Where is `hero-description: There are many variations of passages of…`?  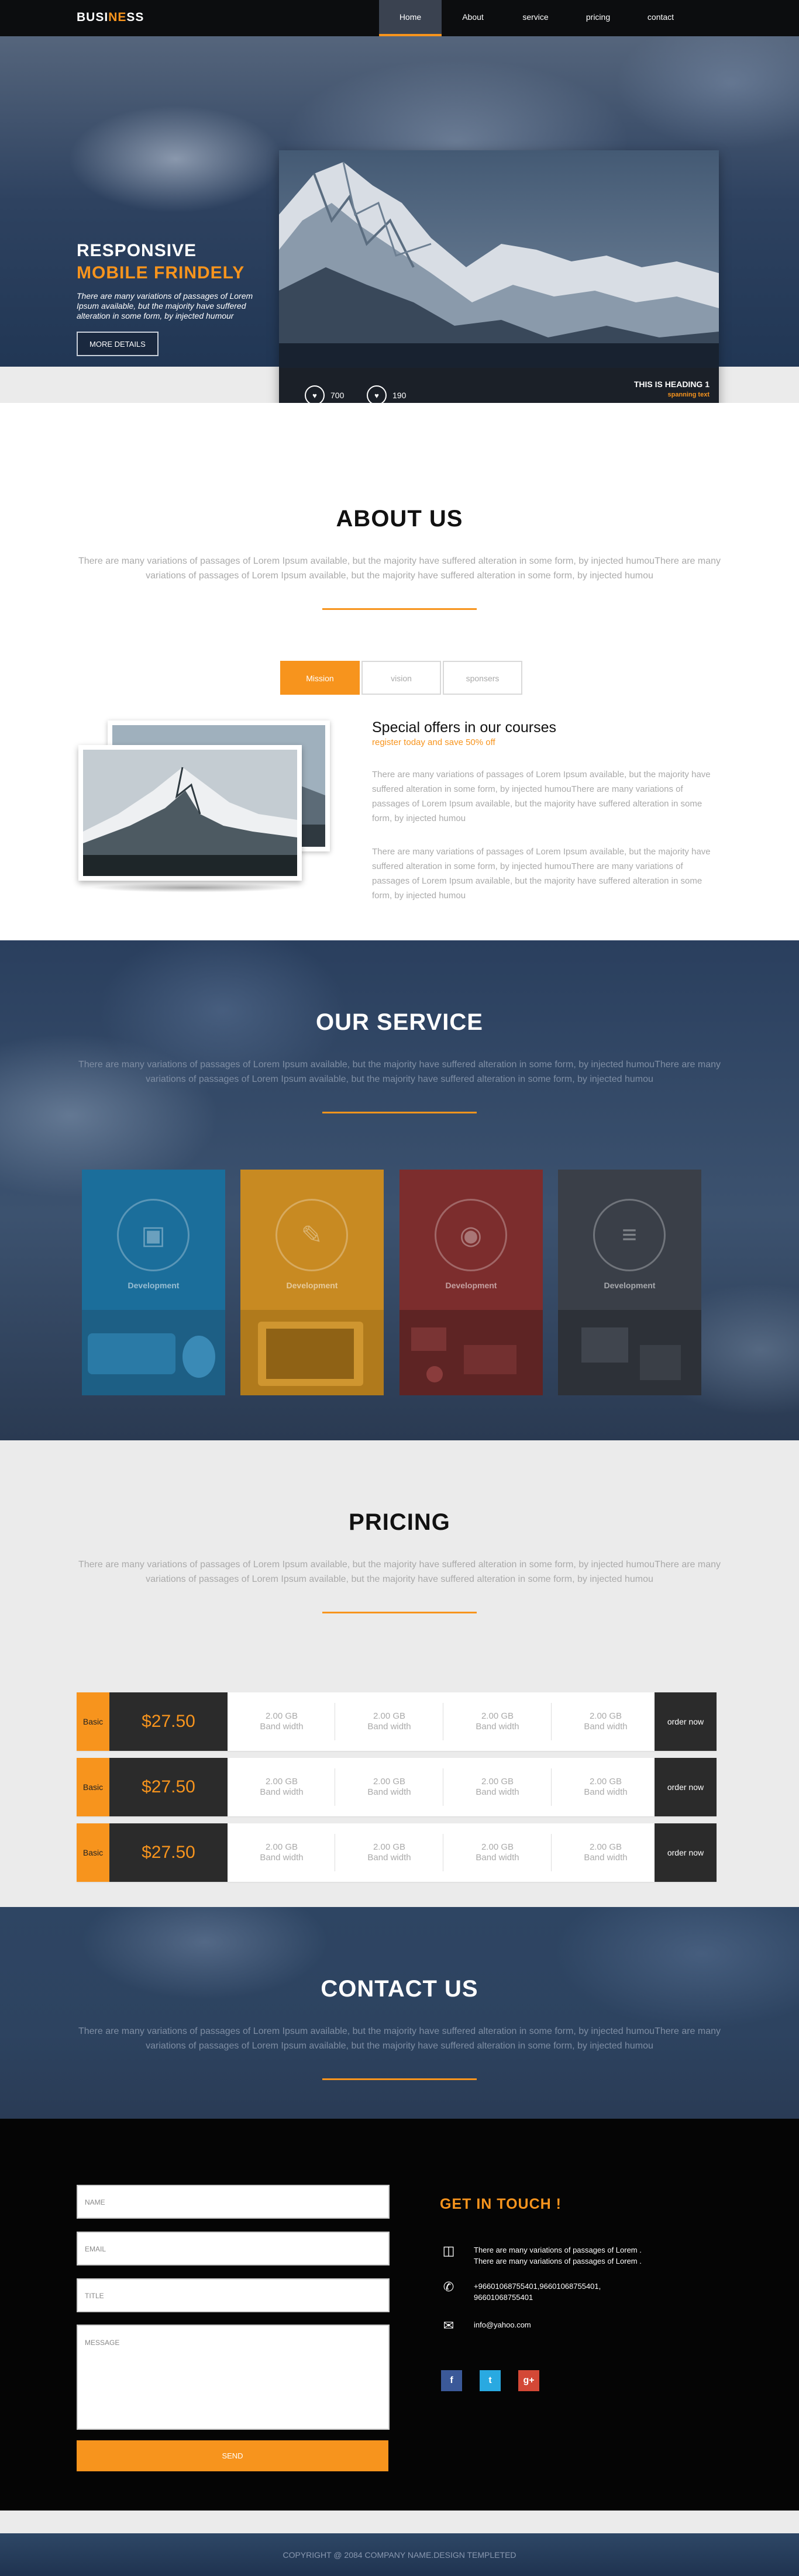 hero-description: There are many variations of passages of… is located at coordinates (165, 306).